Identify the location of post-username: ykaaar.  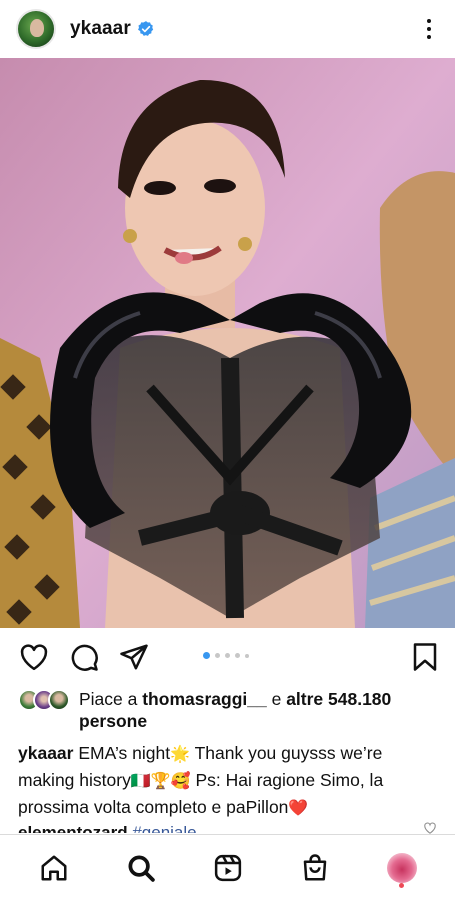
(100, 29).